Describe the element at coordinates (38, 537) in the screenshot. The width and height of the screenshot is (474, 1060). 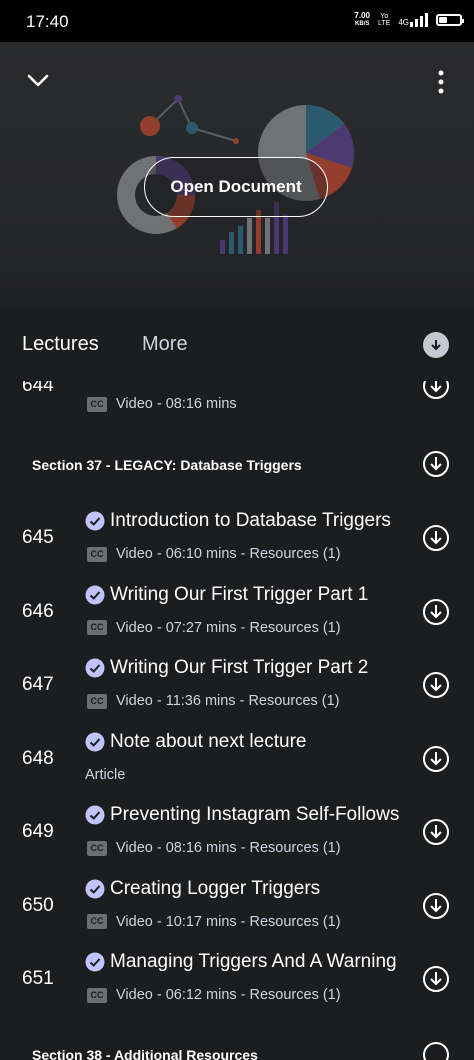
I see `lecture-number: 645` at that location.